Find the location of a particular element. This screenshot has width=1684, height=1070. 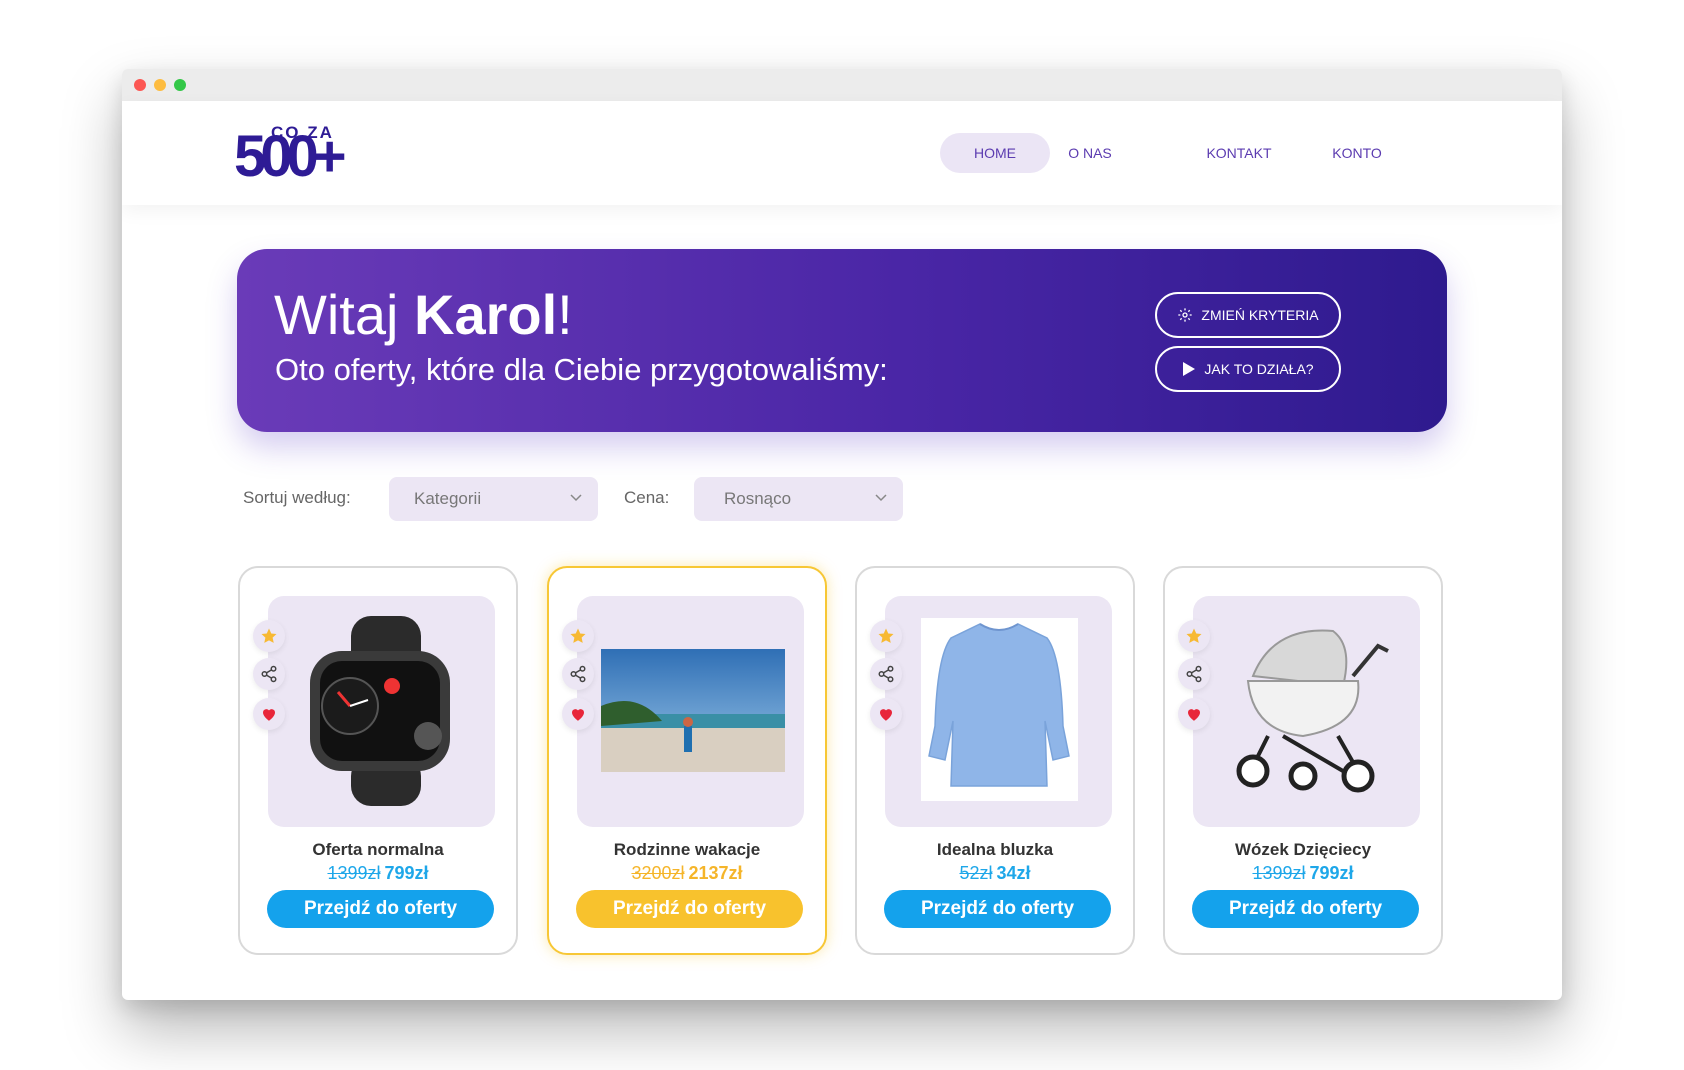

price-label: Cena: is located at coordinates (647, 497).